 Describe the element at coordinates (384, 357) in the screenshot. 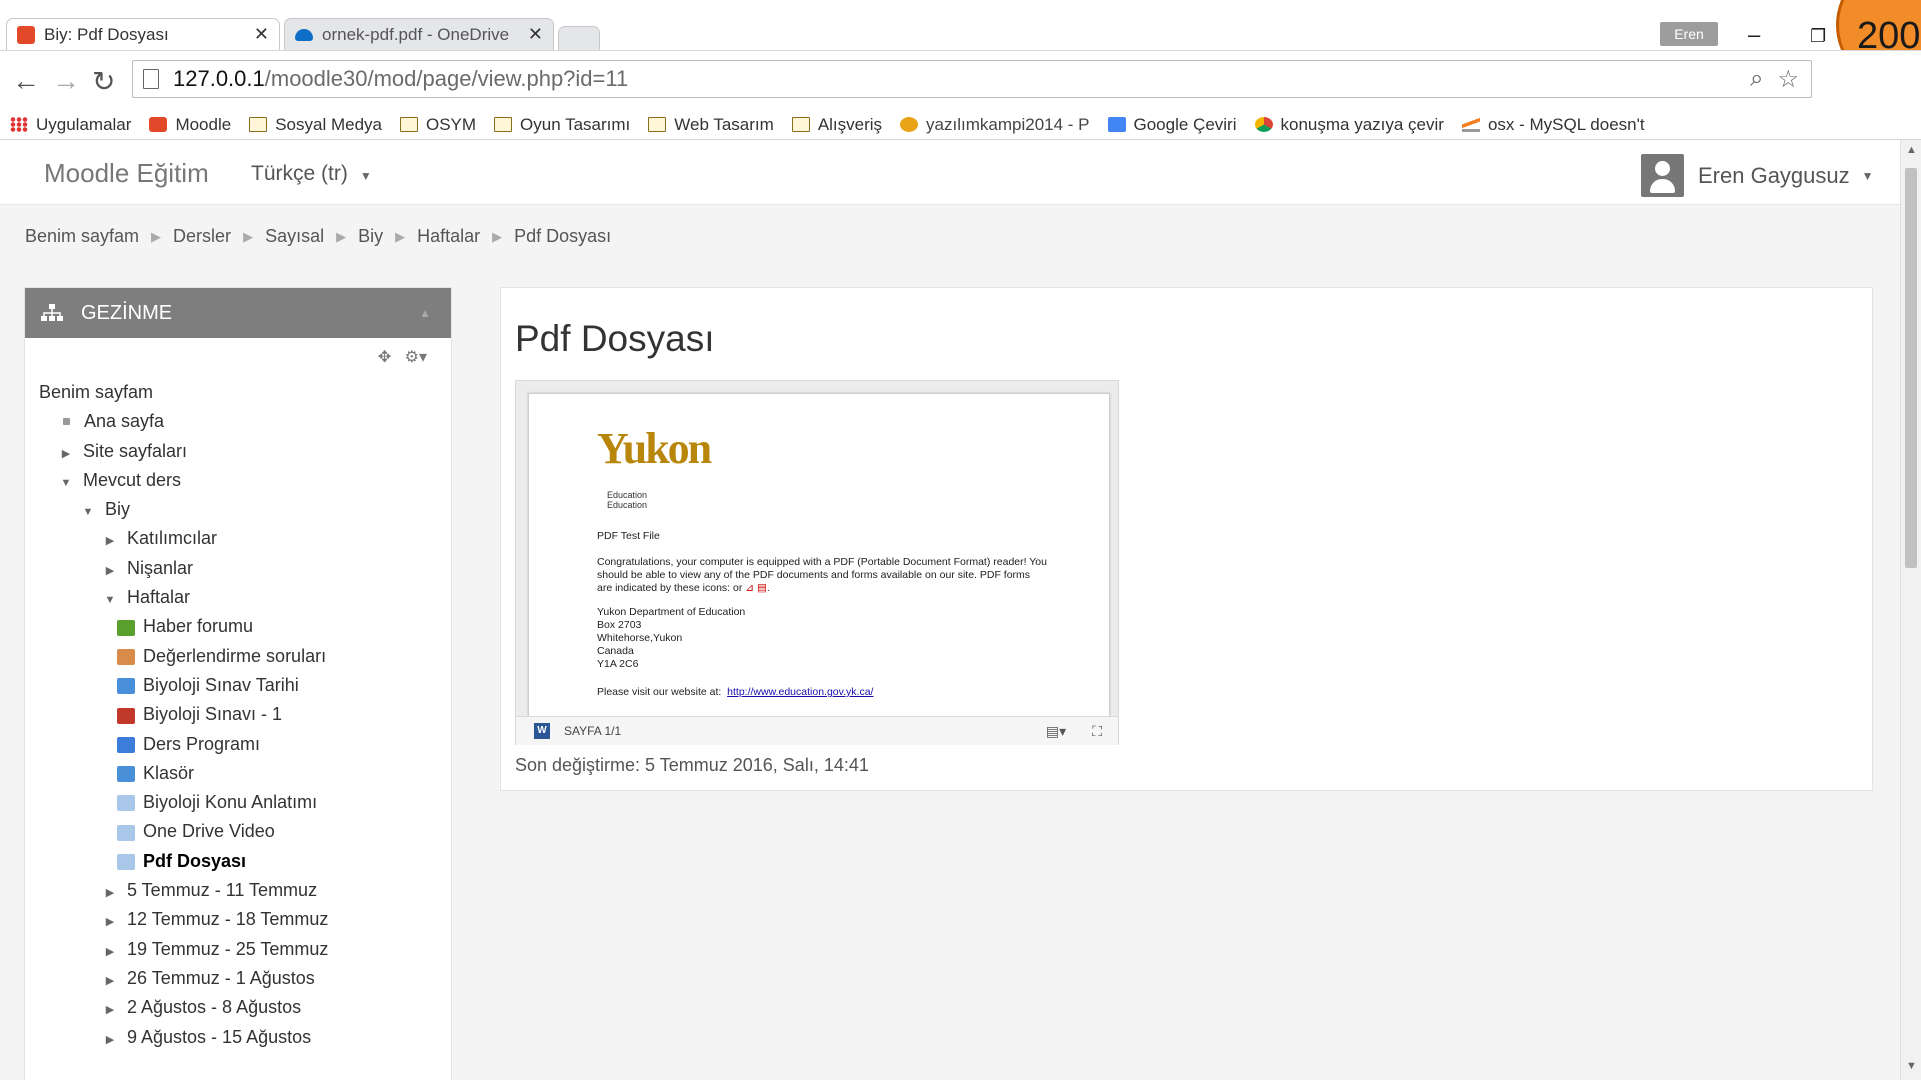

I see `move-icon: ✥` at that location.